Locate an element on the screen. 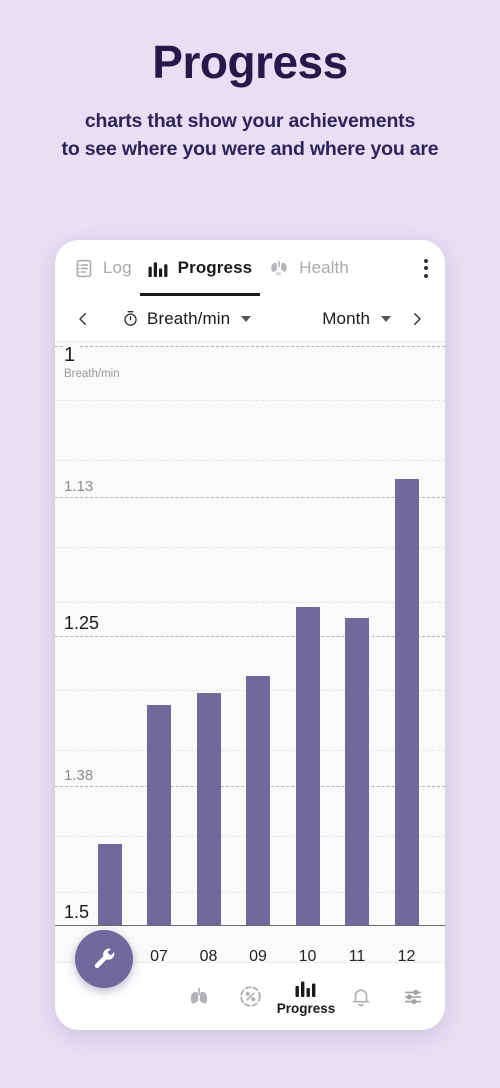 The image size is (500, 1088). tab-log: Log is located at coordinates (102, 268).